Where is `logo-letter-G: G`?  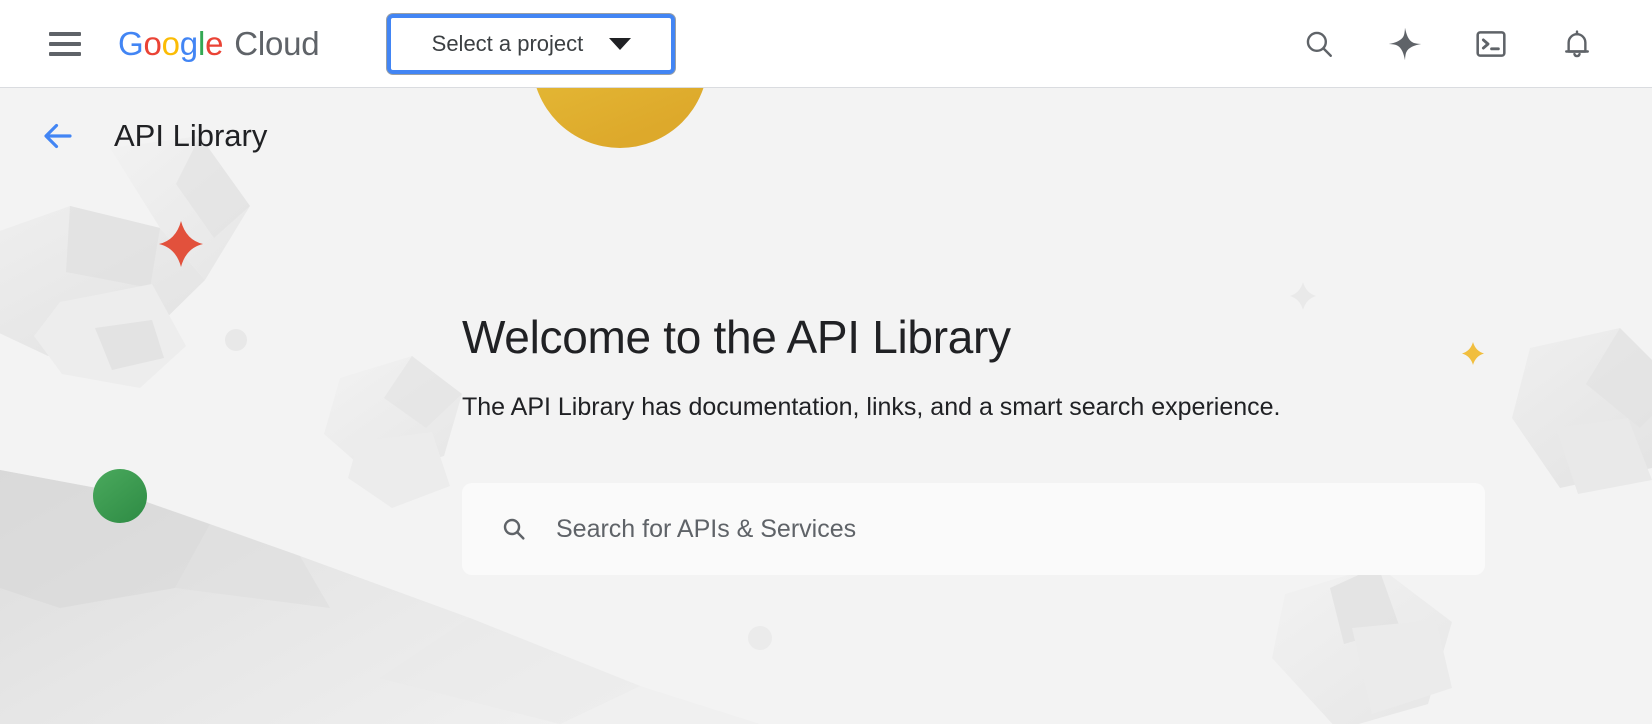 logo-letter-G: G is located at coordinates (131, 43).